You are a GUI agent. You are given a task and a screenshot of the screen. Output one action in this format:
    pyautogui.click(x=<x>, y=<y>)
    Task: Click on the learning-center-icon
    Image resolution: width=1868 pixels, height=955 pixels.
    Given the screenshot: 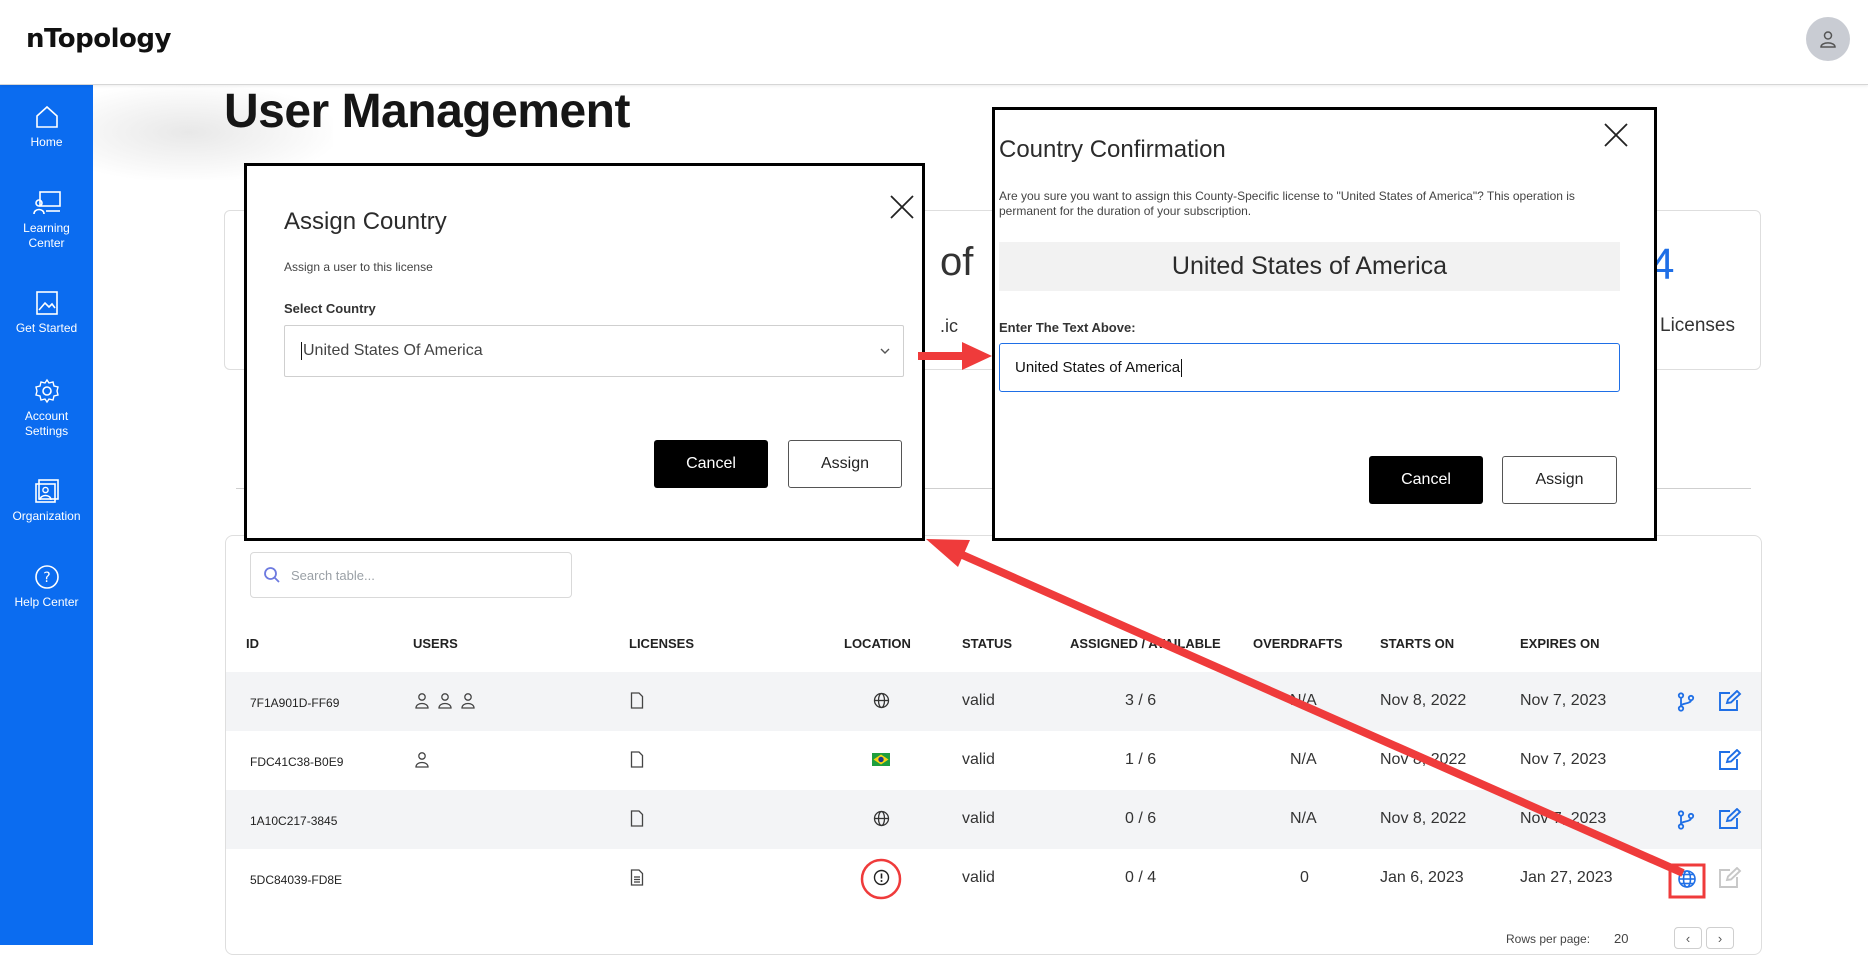 What is the action you would take?
    pyautogui.click(x=46, y=203)
    